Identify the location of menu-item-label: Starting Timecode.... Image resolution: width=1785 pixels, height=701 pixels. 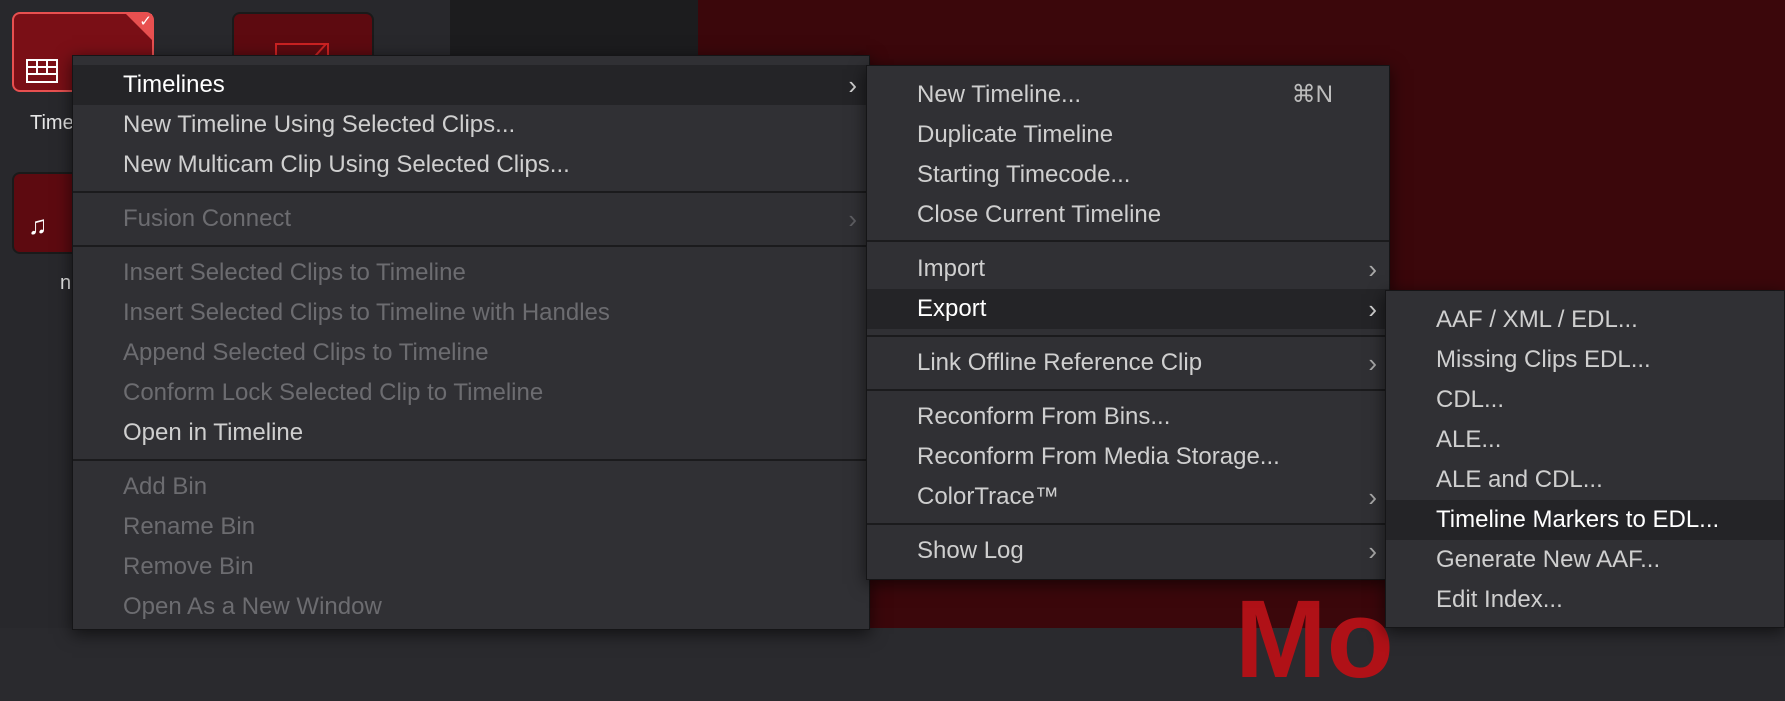
(1024, 174).